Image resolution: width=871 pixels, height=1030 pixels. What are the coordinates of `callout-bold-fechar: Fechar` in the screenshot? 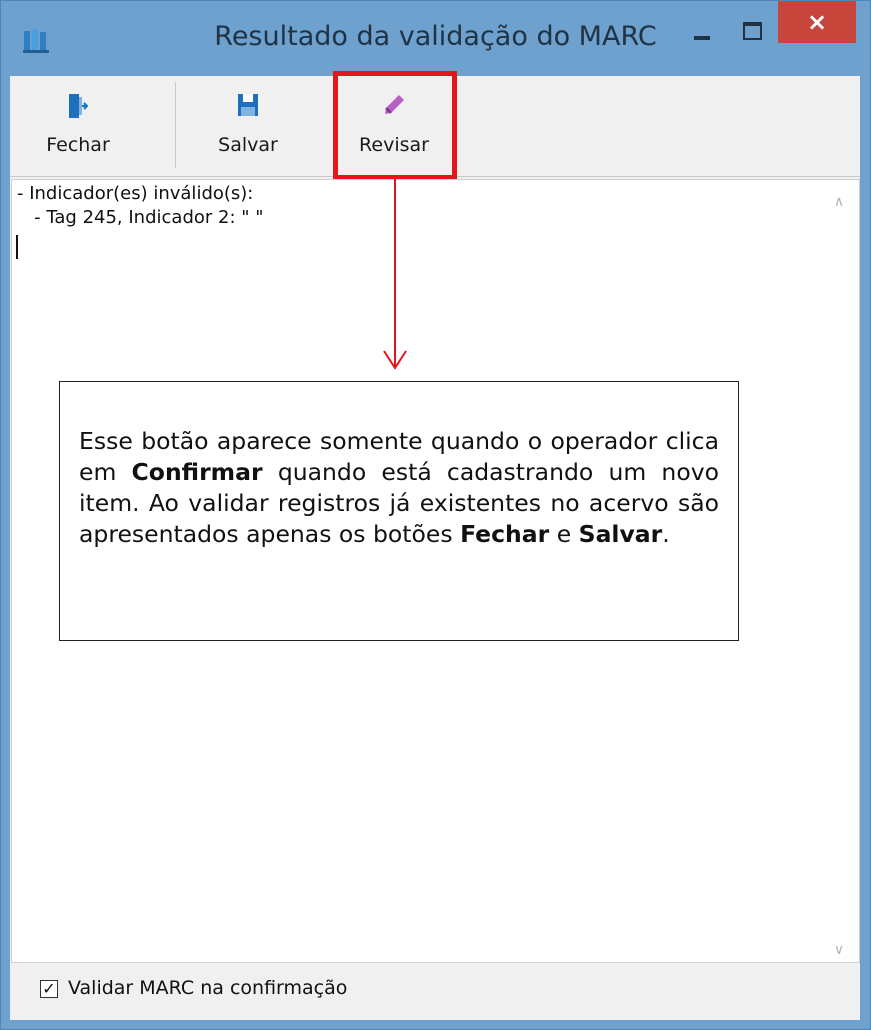 It's located at (505, 534).